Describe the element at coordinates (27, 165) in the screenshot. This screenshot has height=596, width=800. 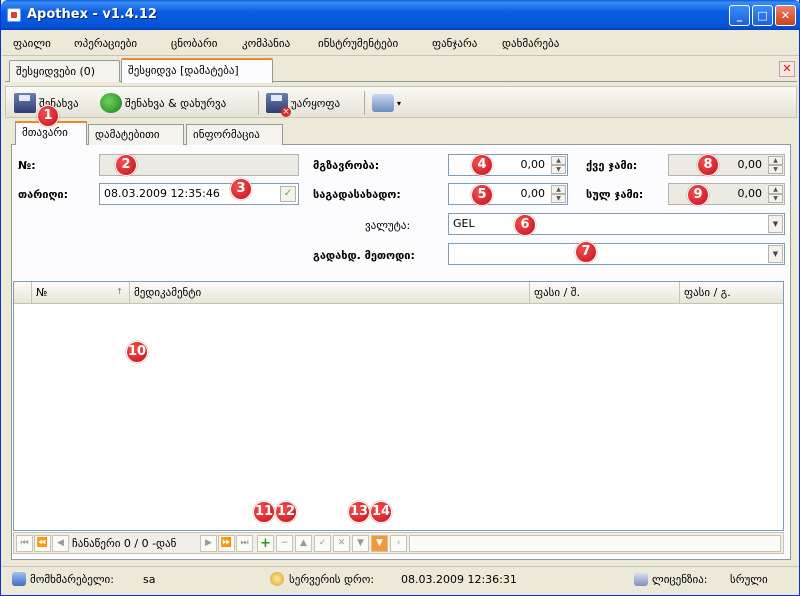
I see `number-label: №:` at that location.